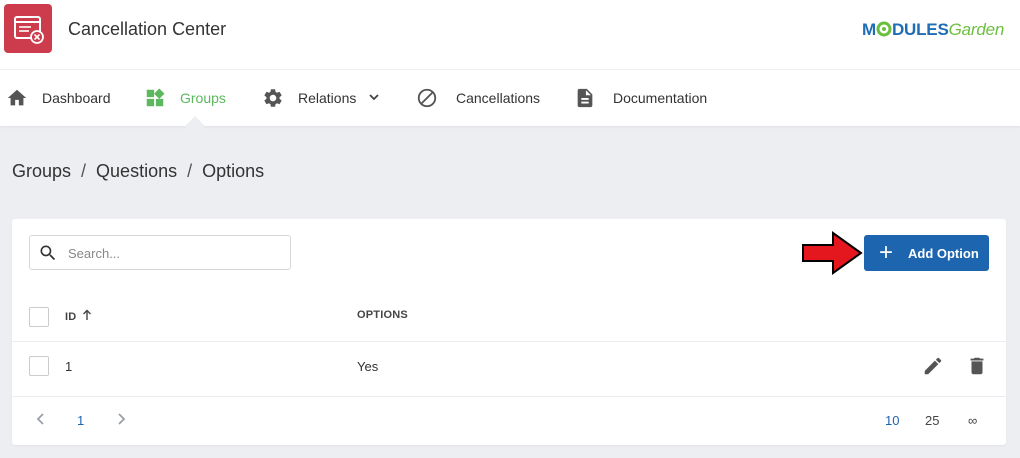  Describe the element at coordinates (427, 98) in the screenshot. I see `block-icon` at that location.